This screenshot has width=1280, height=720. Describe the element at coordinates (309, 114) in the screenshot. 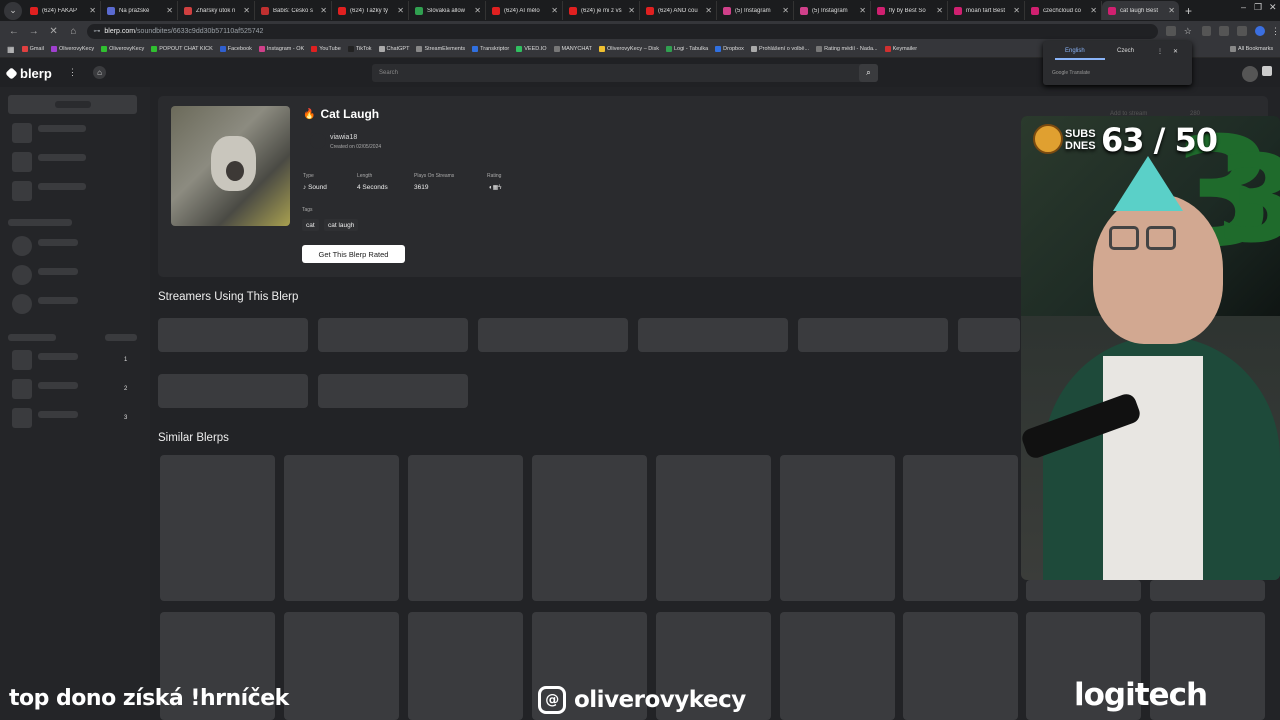

I see `fire-icon: 🔥` at that location.